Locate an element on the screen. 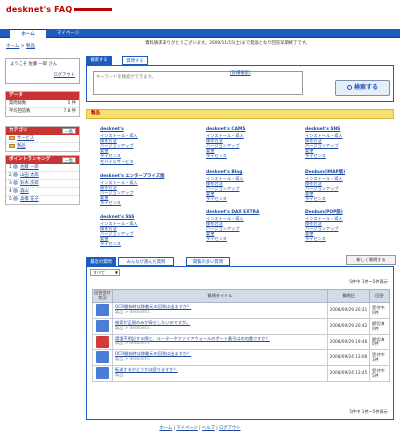 Image resolution: width=400 pixels, height=435 pixels. top-nav: ホーム マイページ is located at coordinates (200, 33).